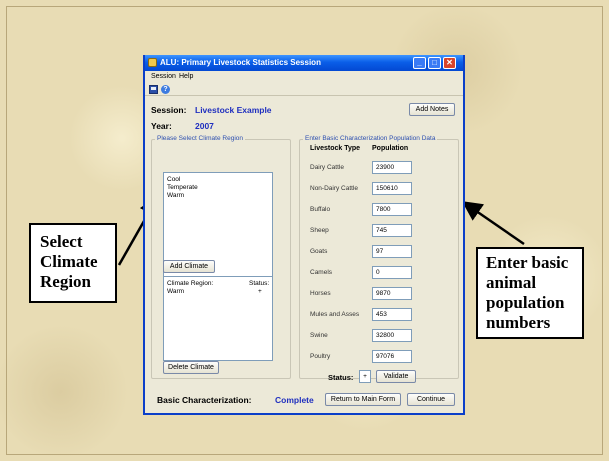  Describe the element at coordinates (449, 63) in the screenshot. I see `close-button: ✕` at that location.